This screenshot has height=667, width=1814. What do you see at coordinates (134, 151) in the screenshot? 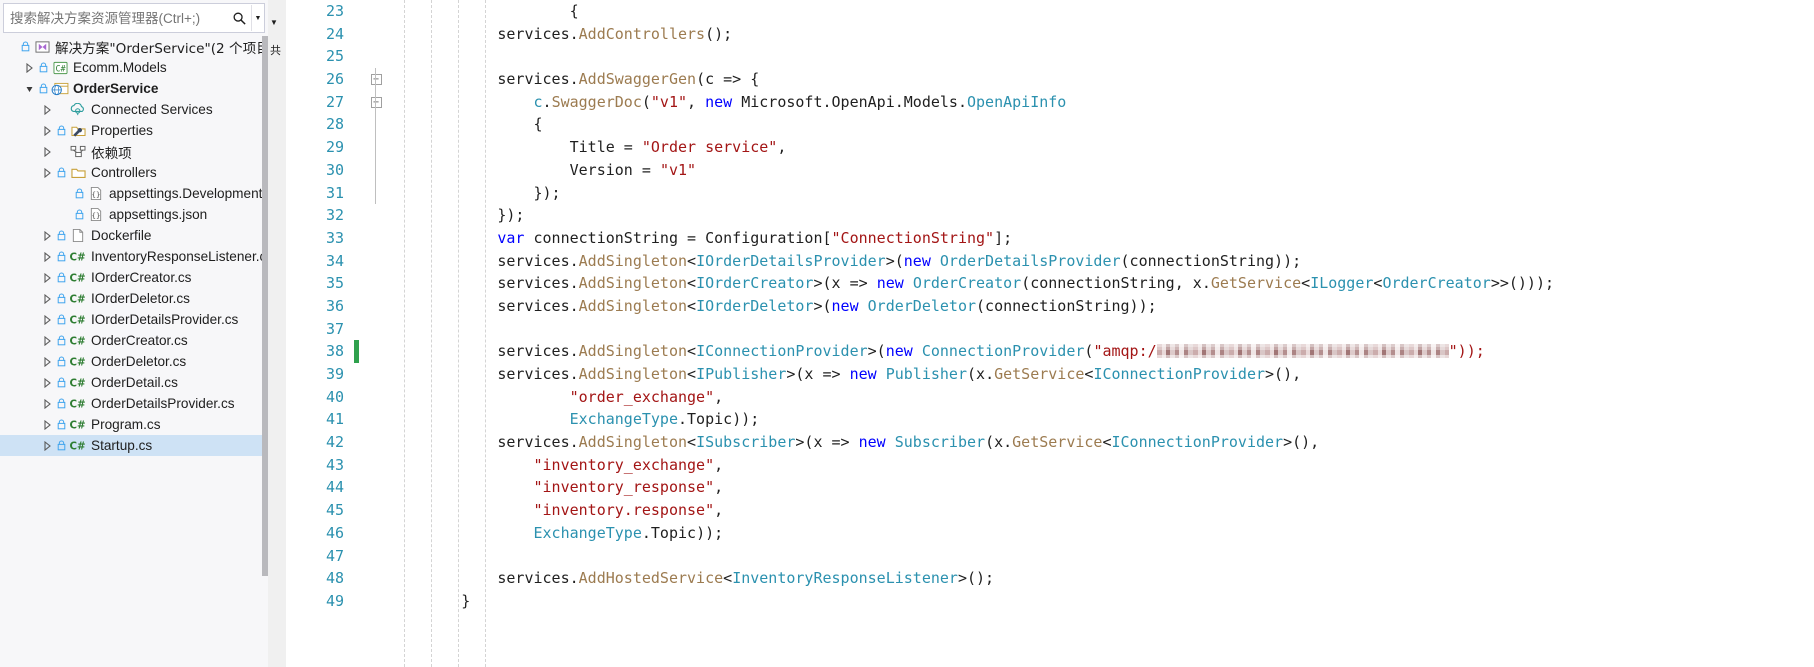
I see `tree-item--: 依赖项` at bounding box center [134, 151].